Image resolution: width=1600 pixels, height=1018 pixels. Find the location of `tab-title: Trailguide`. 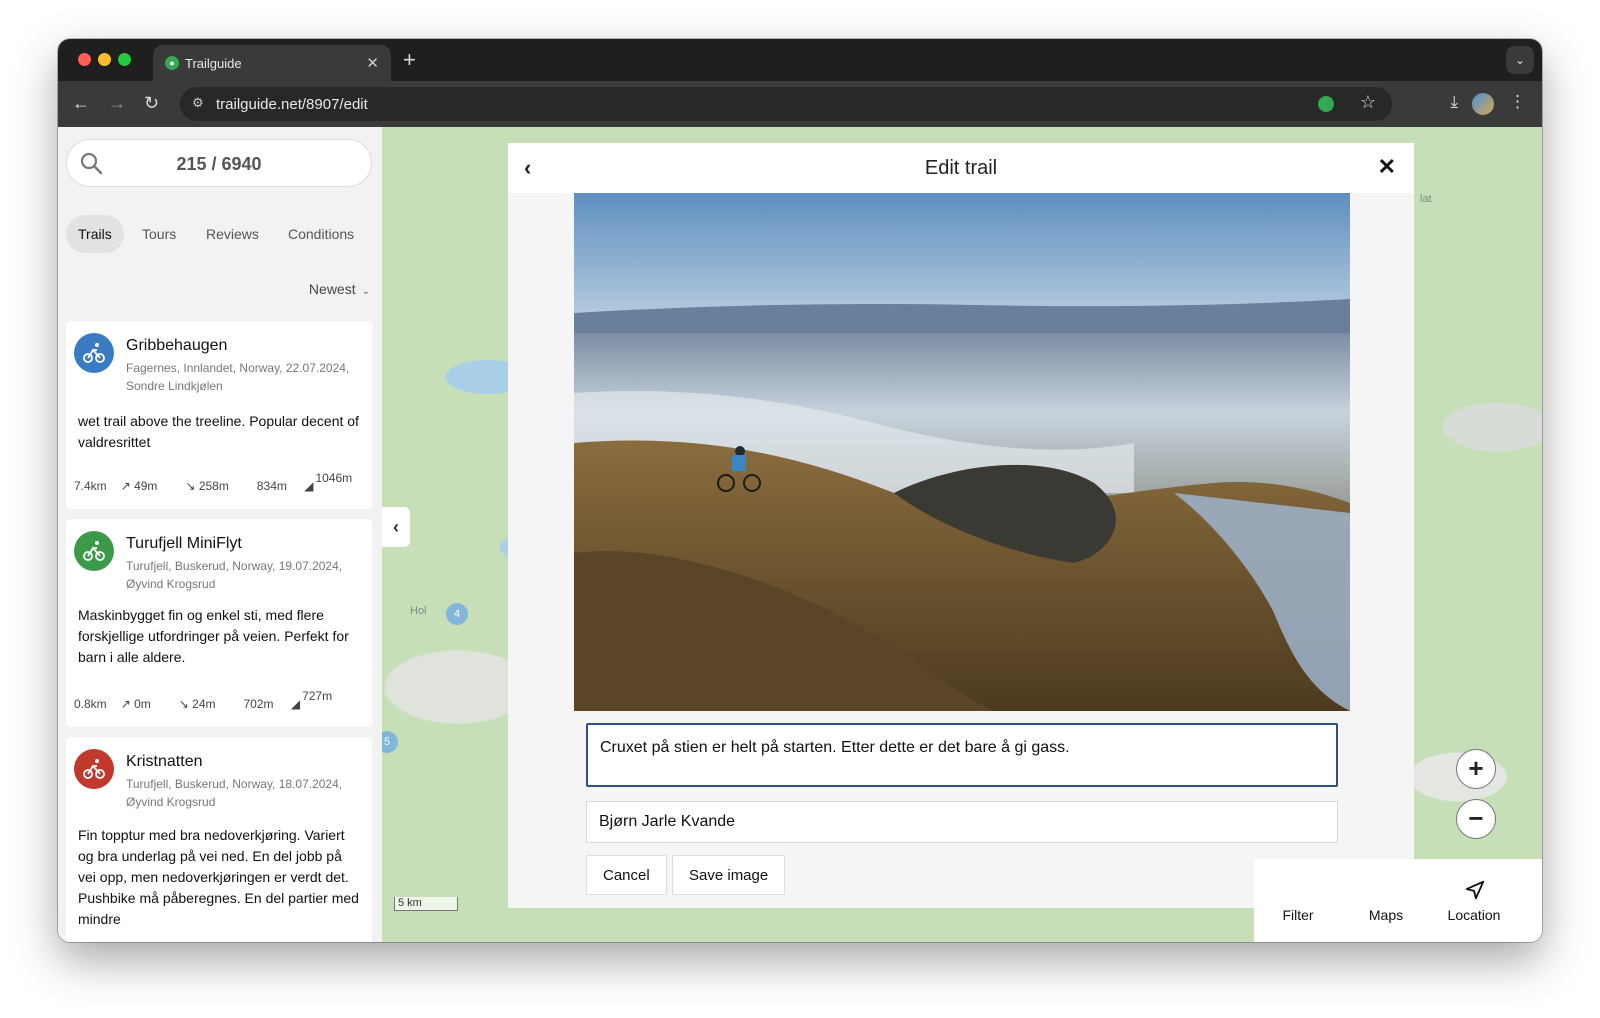

tab-title: Trailguide is located at coordinates (213, 63).